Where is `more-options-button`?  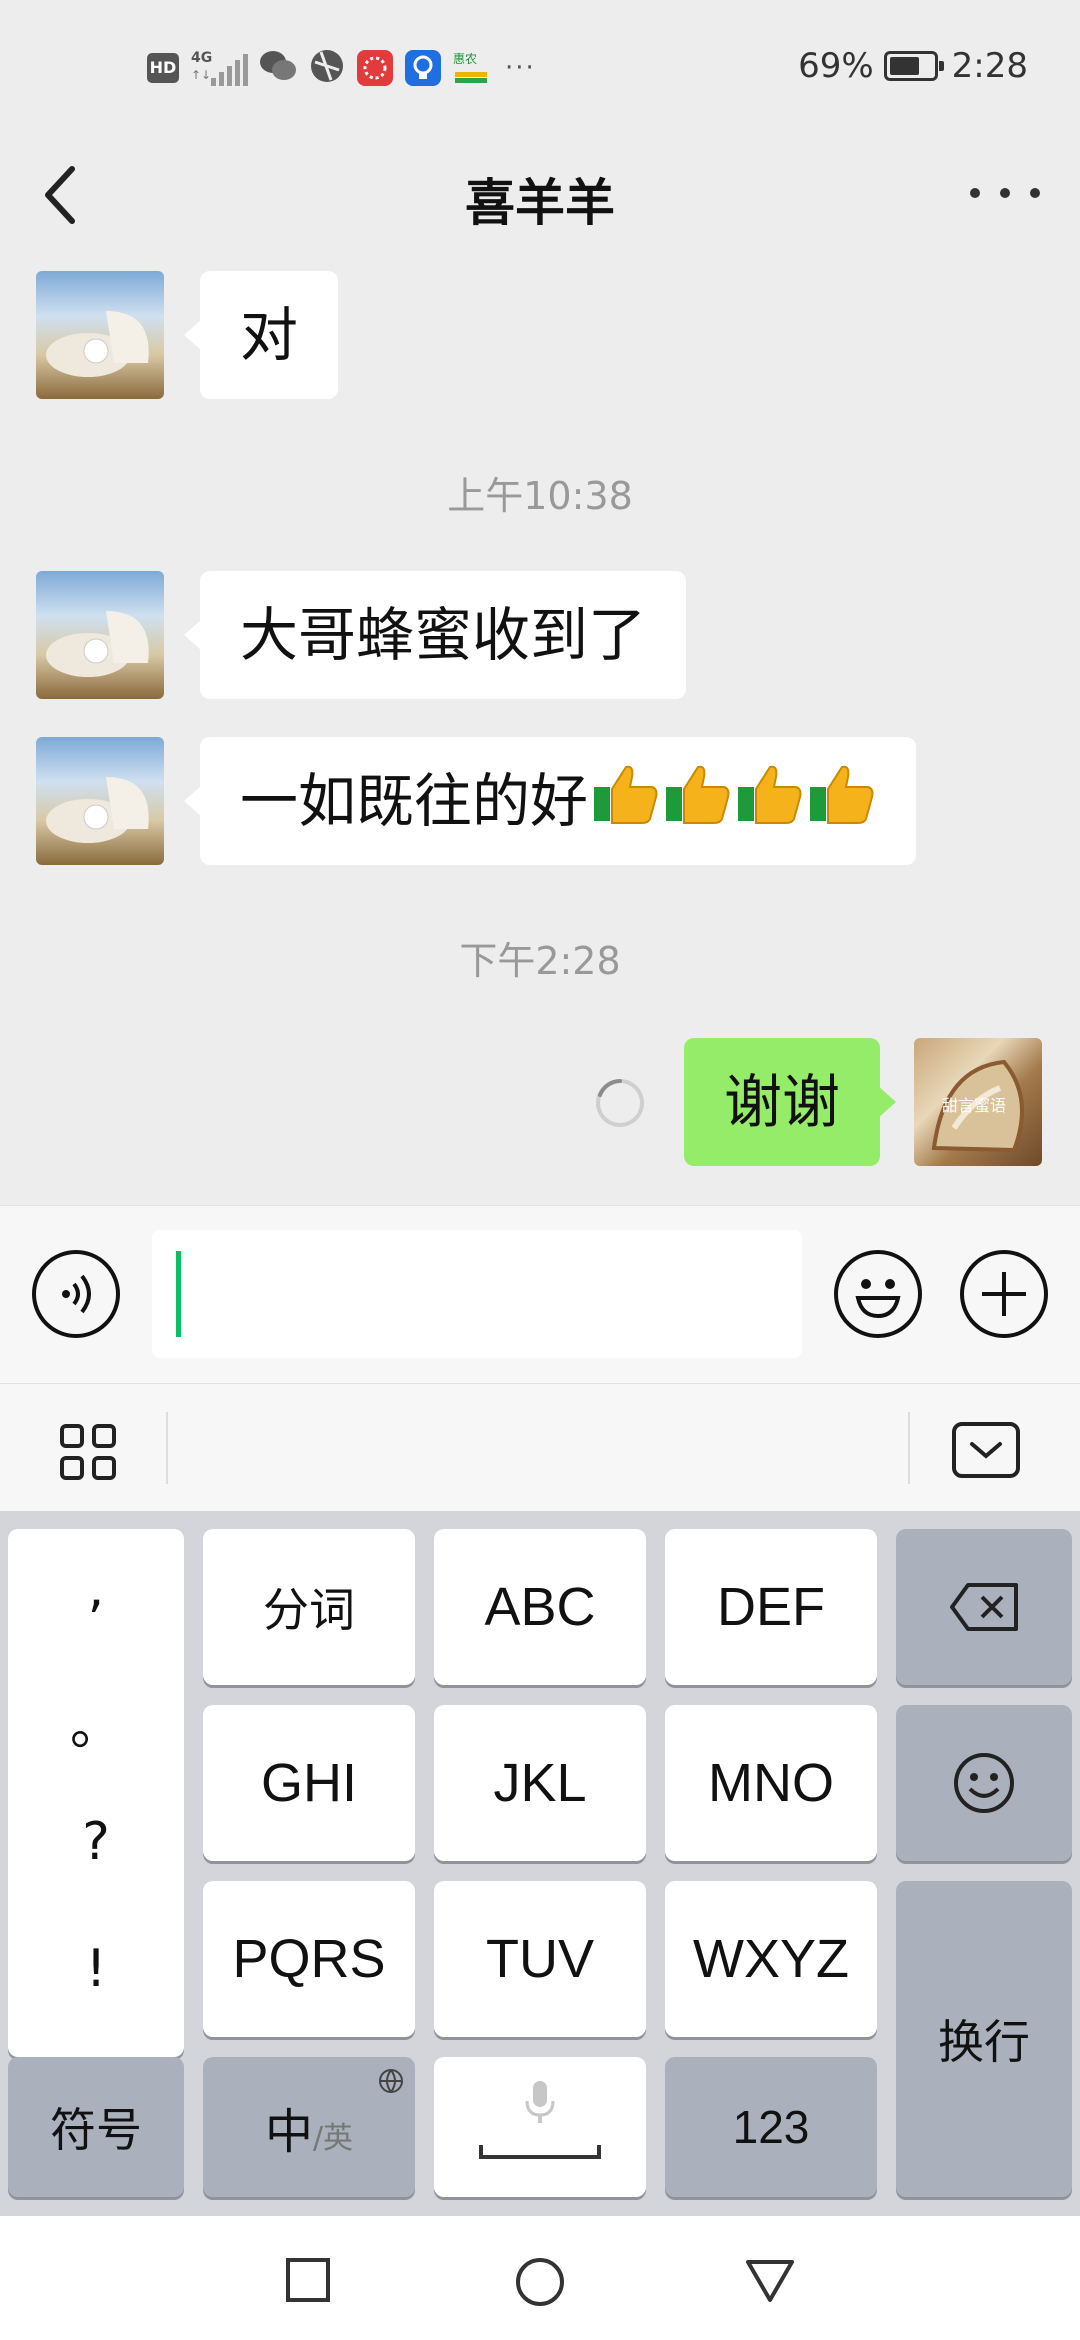 more-options-button is located at coordinates (1005, 193).